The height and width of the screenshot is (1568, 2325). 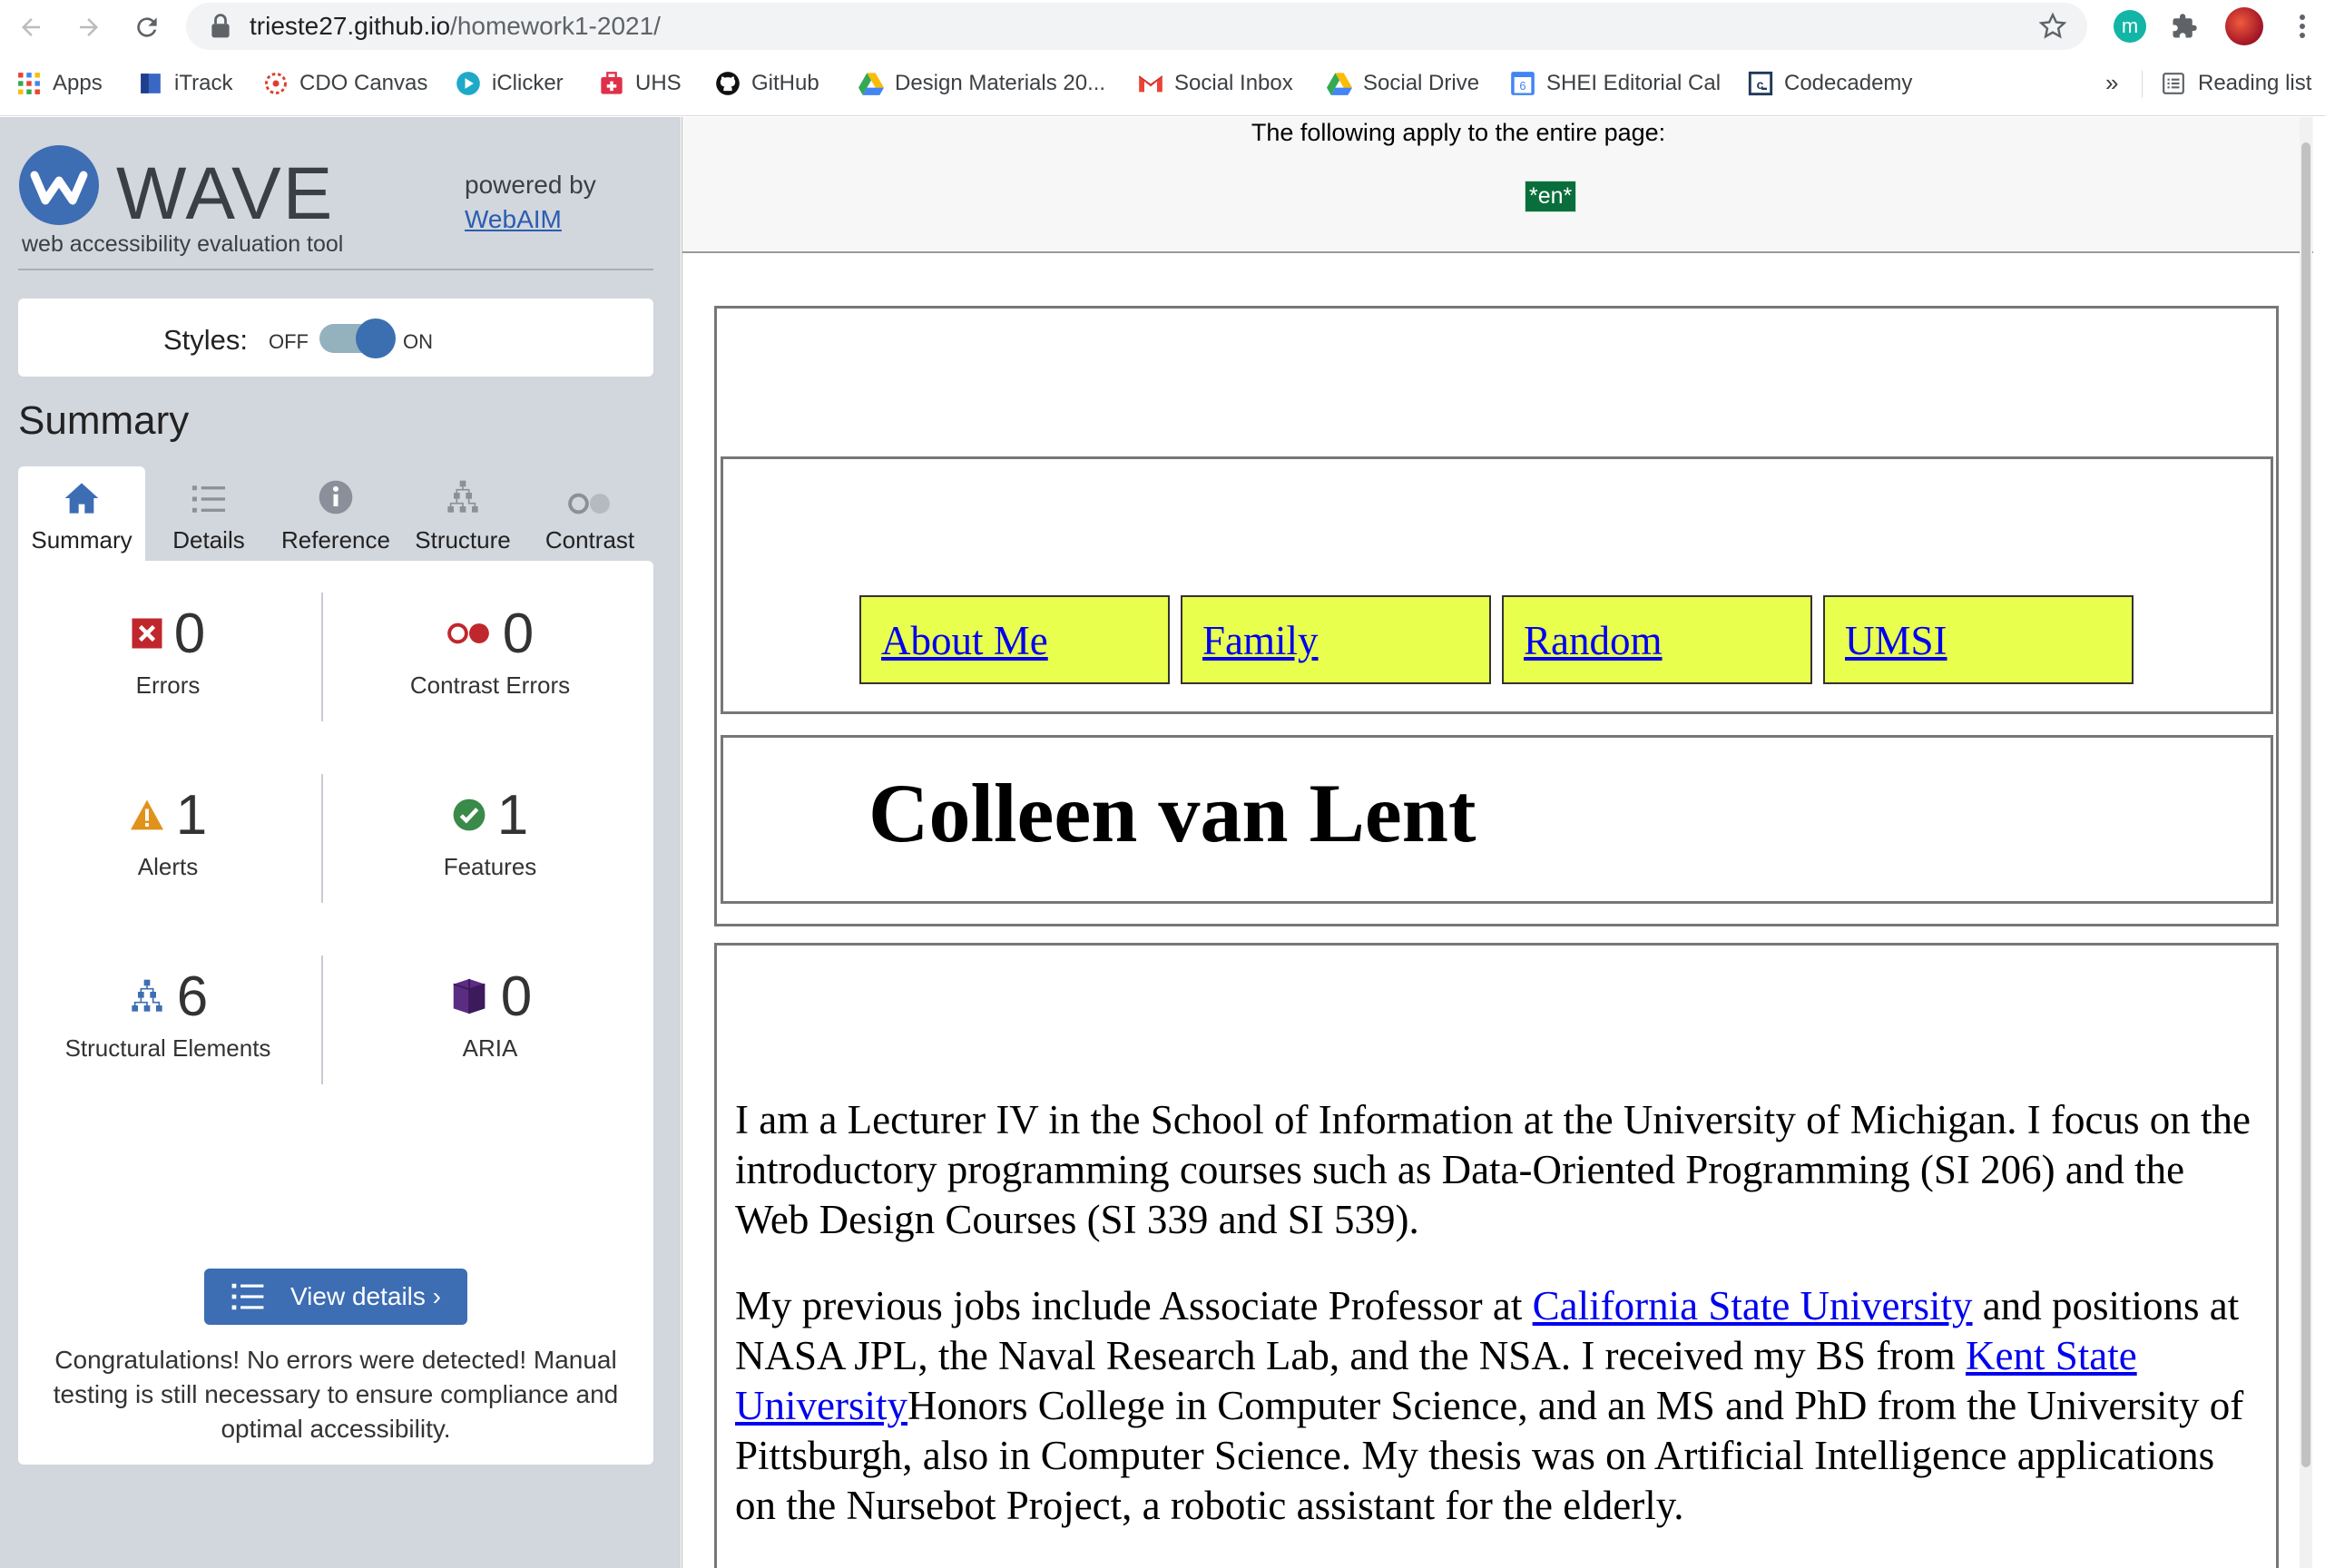 I want to click on canvas-icon, so click(x=276, y=83).